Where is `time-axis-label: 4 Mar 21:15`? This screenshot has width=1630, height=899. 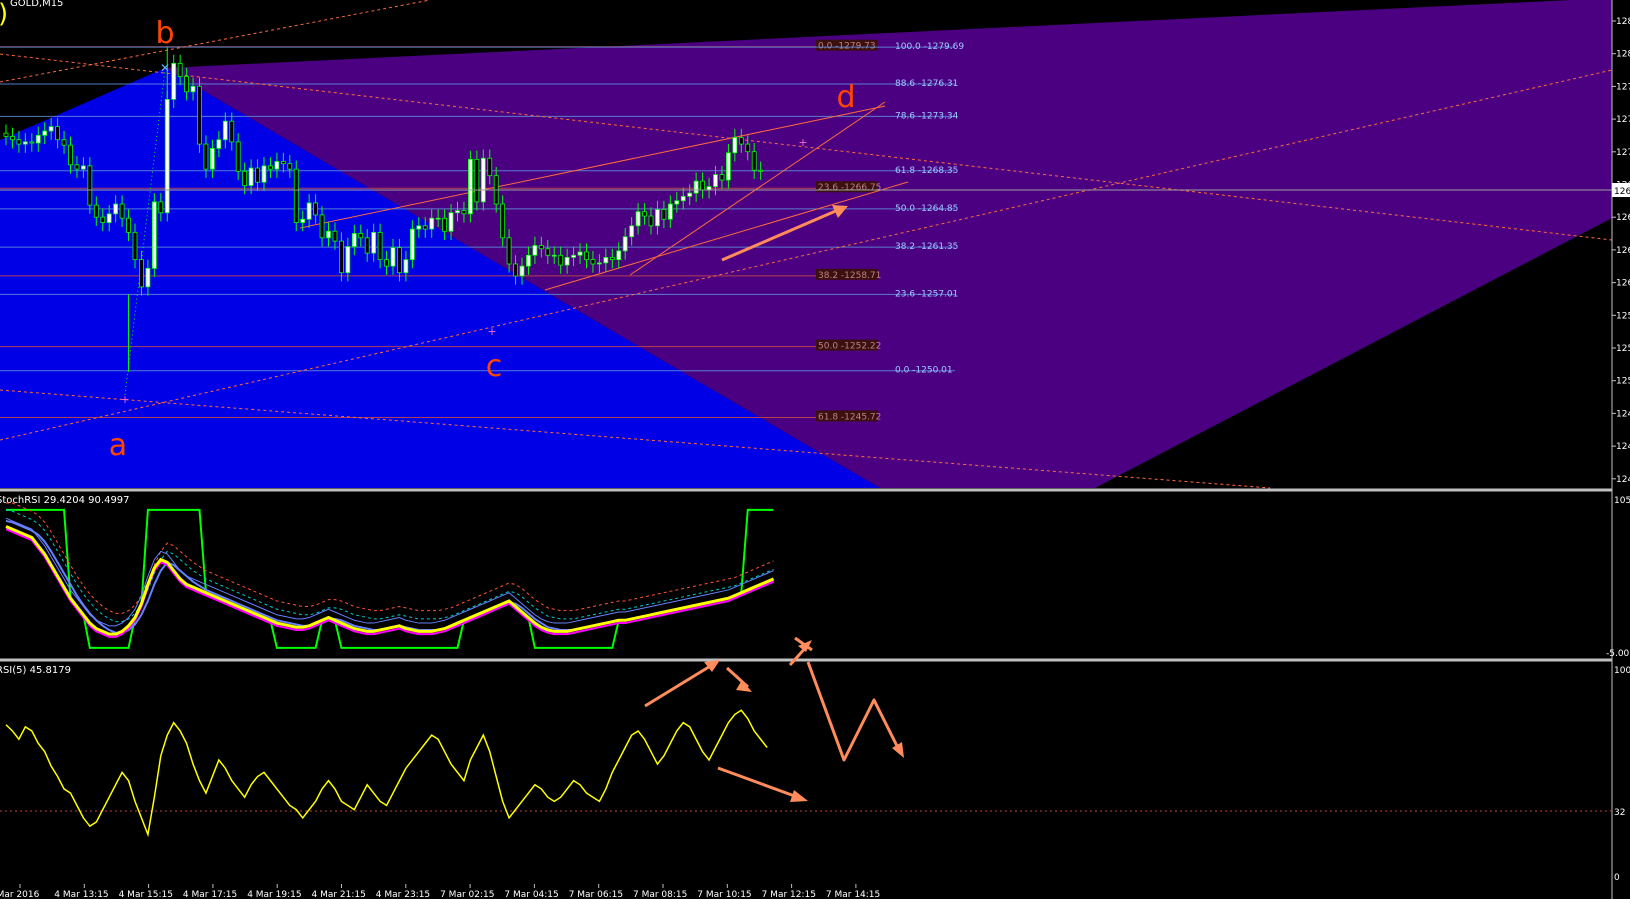
time-axis-label: 4 Mar 21:15 is located at coordinates (339, 894).